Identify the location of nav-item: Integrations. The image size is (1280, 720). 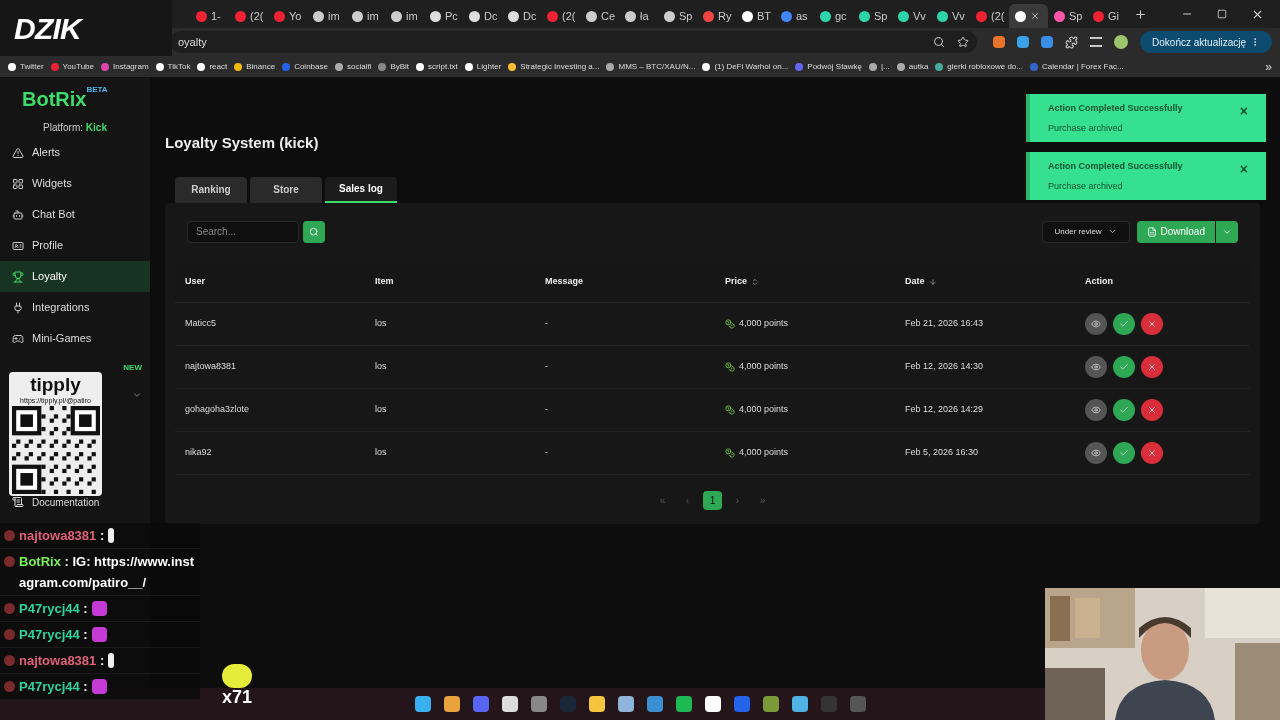
(75, 307).